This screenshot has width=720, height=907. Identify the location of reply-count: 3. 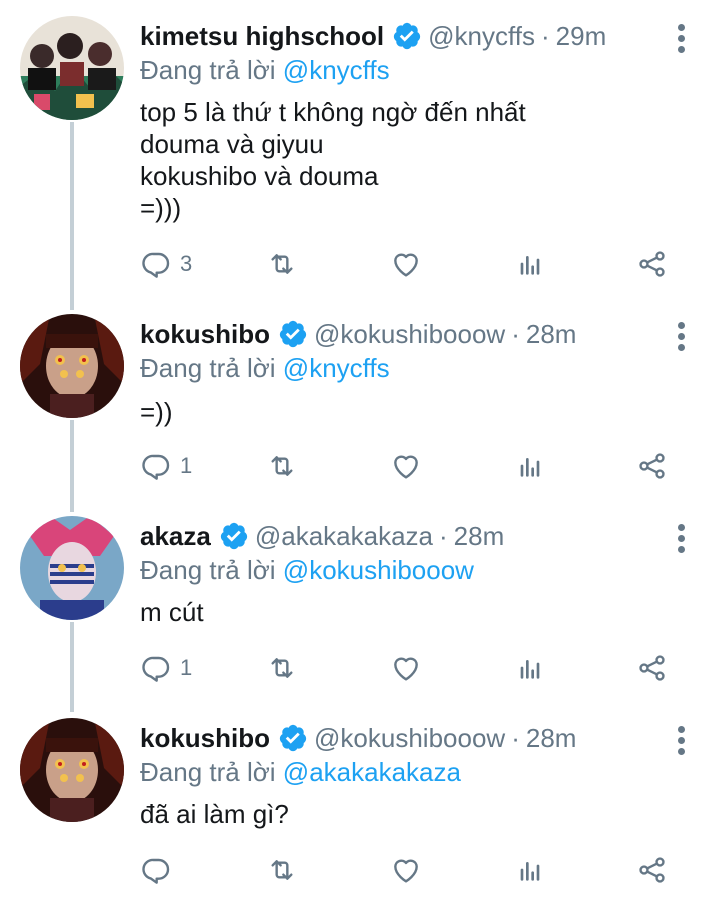
(186, 263).